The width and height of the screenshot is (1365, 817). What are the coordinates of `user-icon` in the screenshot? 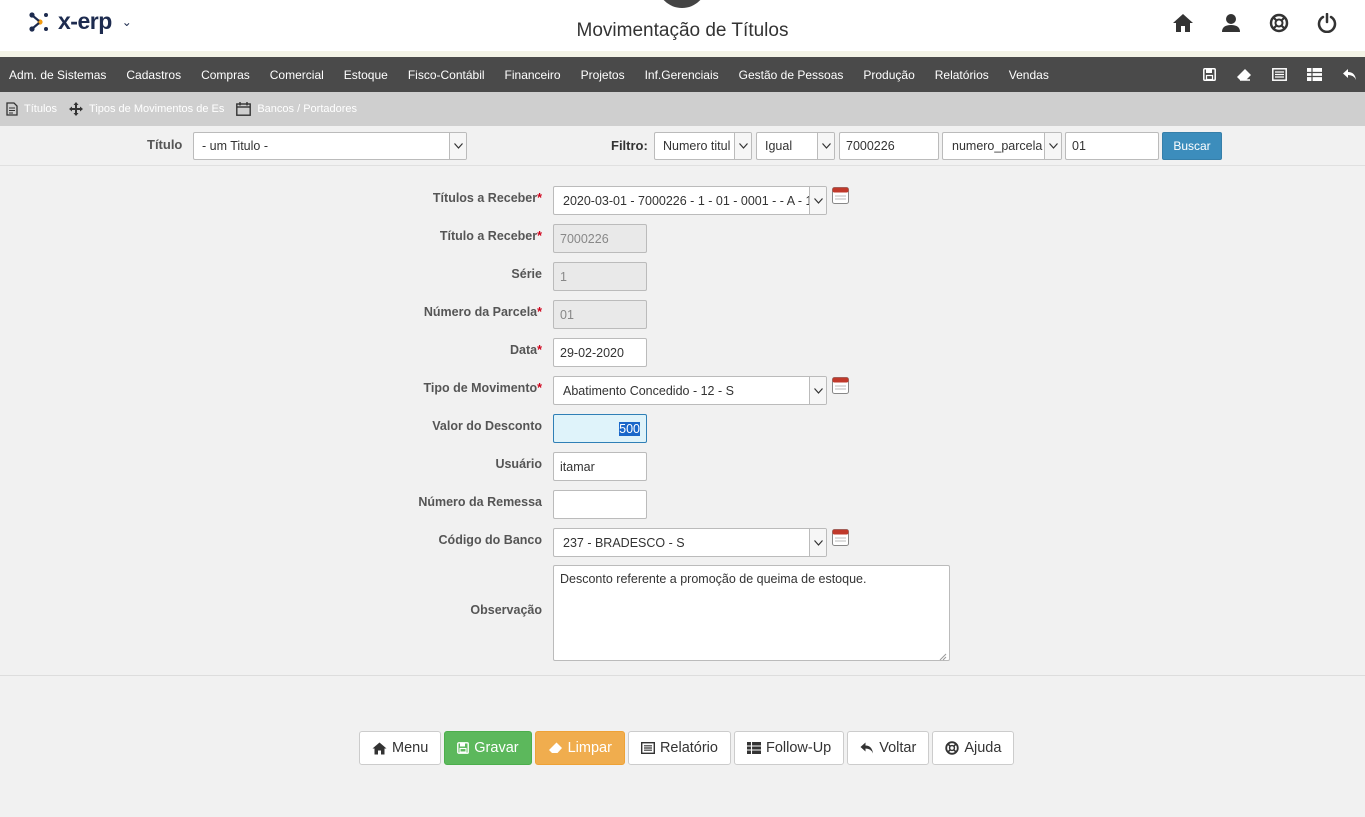 It's located at (1231, 23).